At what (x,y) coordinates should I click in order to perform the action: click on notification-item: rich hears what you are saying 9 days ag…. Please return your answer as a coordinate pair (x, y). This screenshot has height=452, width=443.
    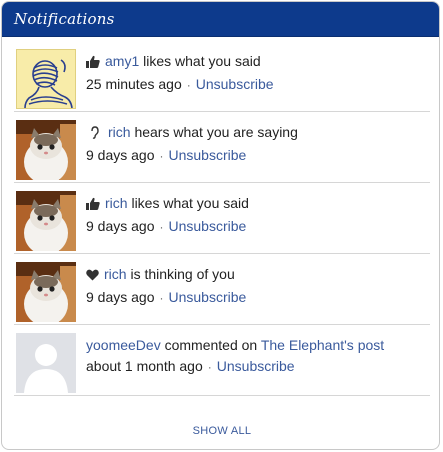
    Looking at the image, I should click on (222, 147).